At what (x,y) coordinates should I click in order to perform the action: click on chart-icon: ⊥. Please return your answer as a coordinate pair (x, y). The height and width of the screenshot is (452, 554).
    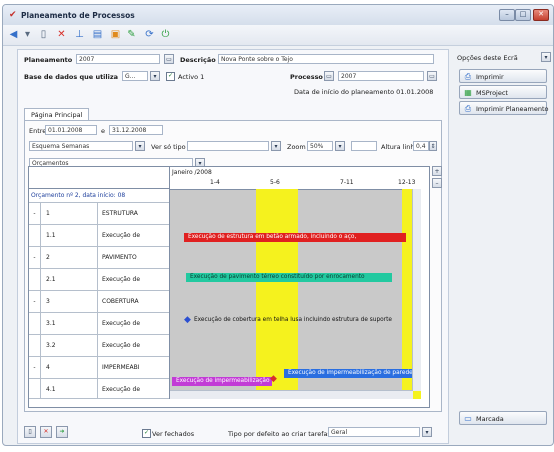
    Looking at the image, I should click on (79, 34).